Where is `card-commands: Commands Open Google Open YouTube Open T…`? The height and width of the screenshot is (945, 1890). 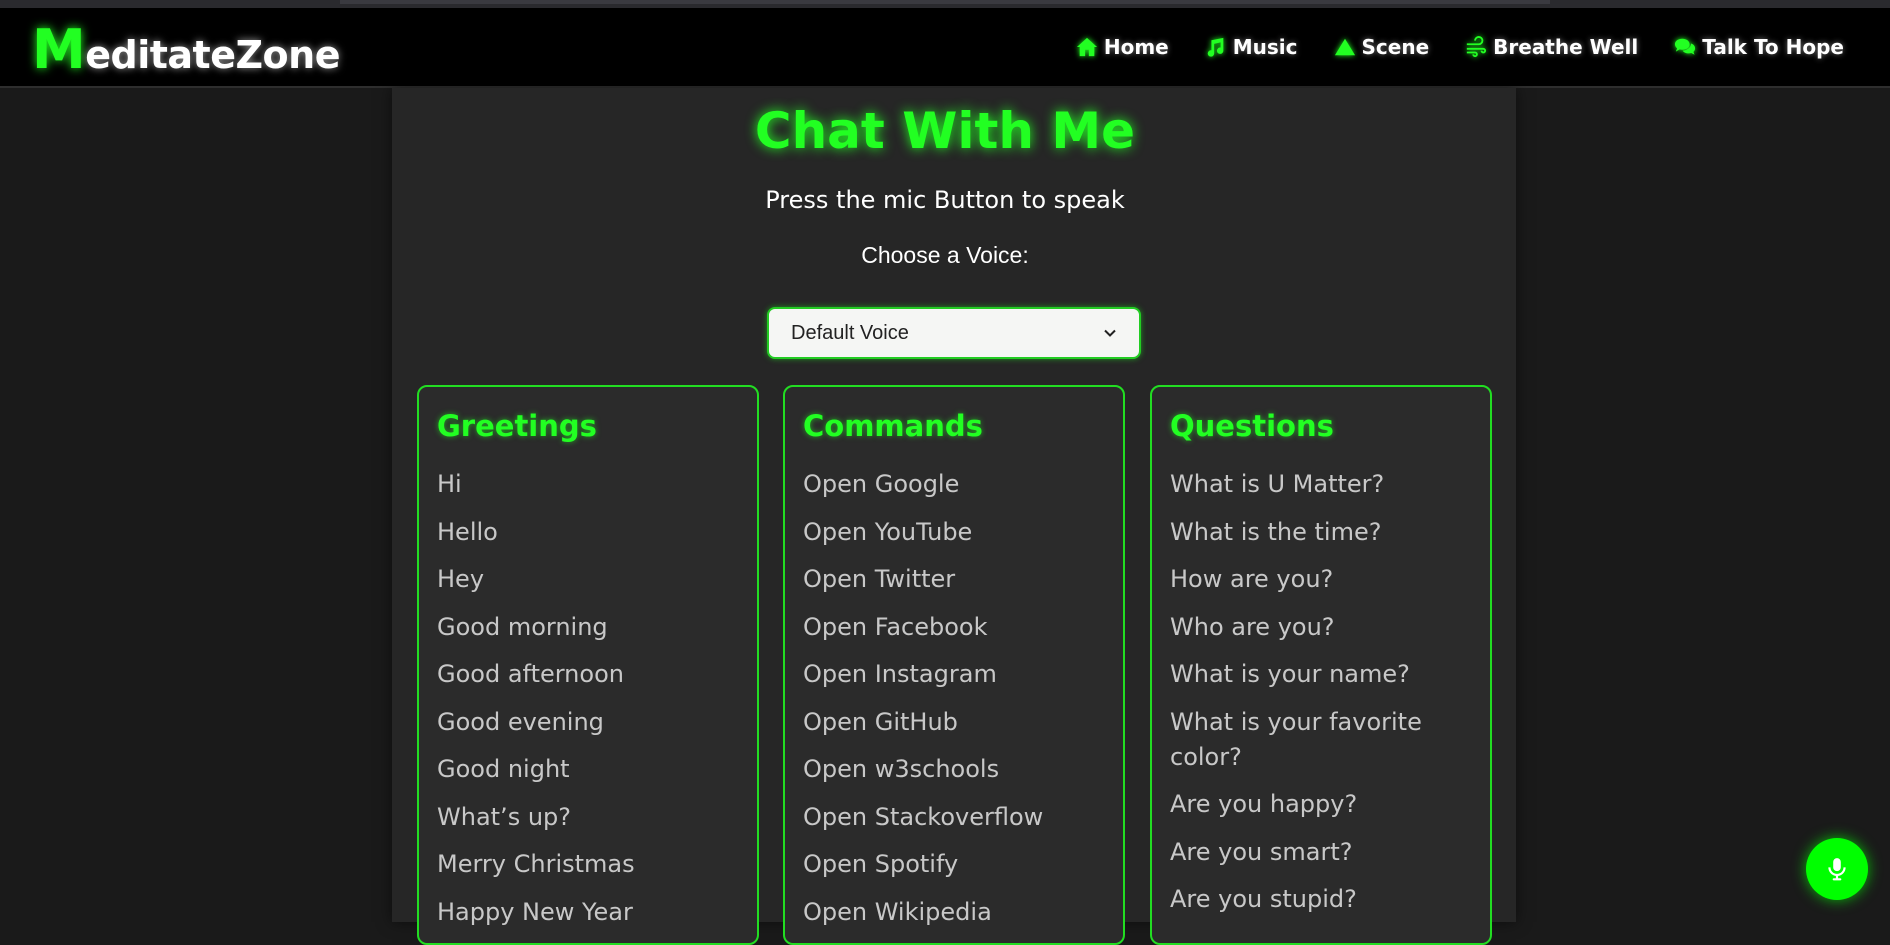
card-commands: Commands Open Google Open YouTube Open T… is located at coordinates (954, 665).